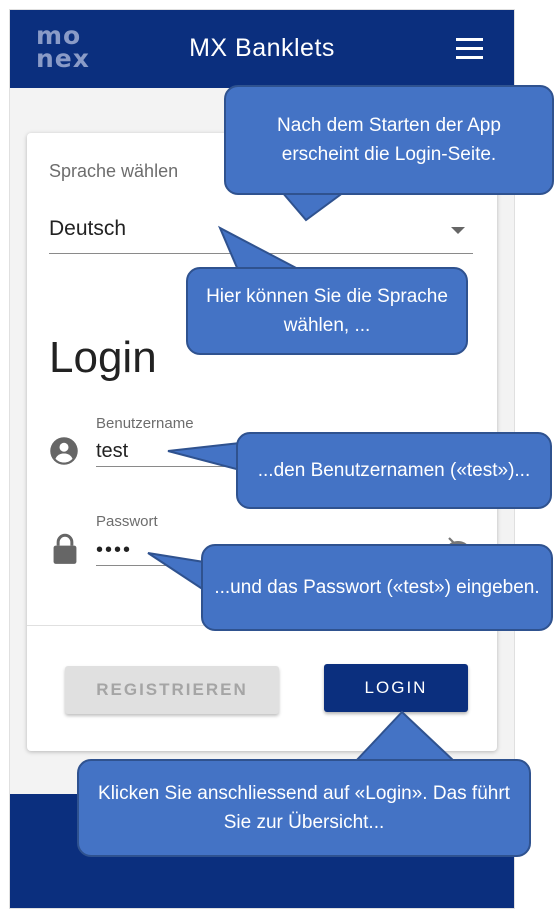 This screenshot has width=560, height=918. Describe the element at coordinates (458, 230) in the screenshot. I see `dropdown-caret-icon` at that location.